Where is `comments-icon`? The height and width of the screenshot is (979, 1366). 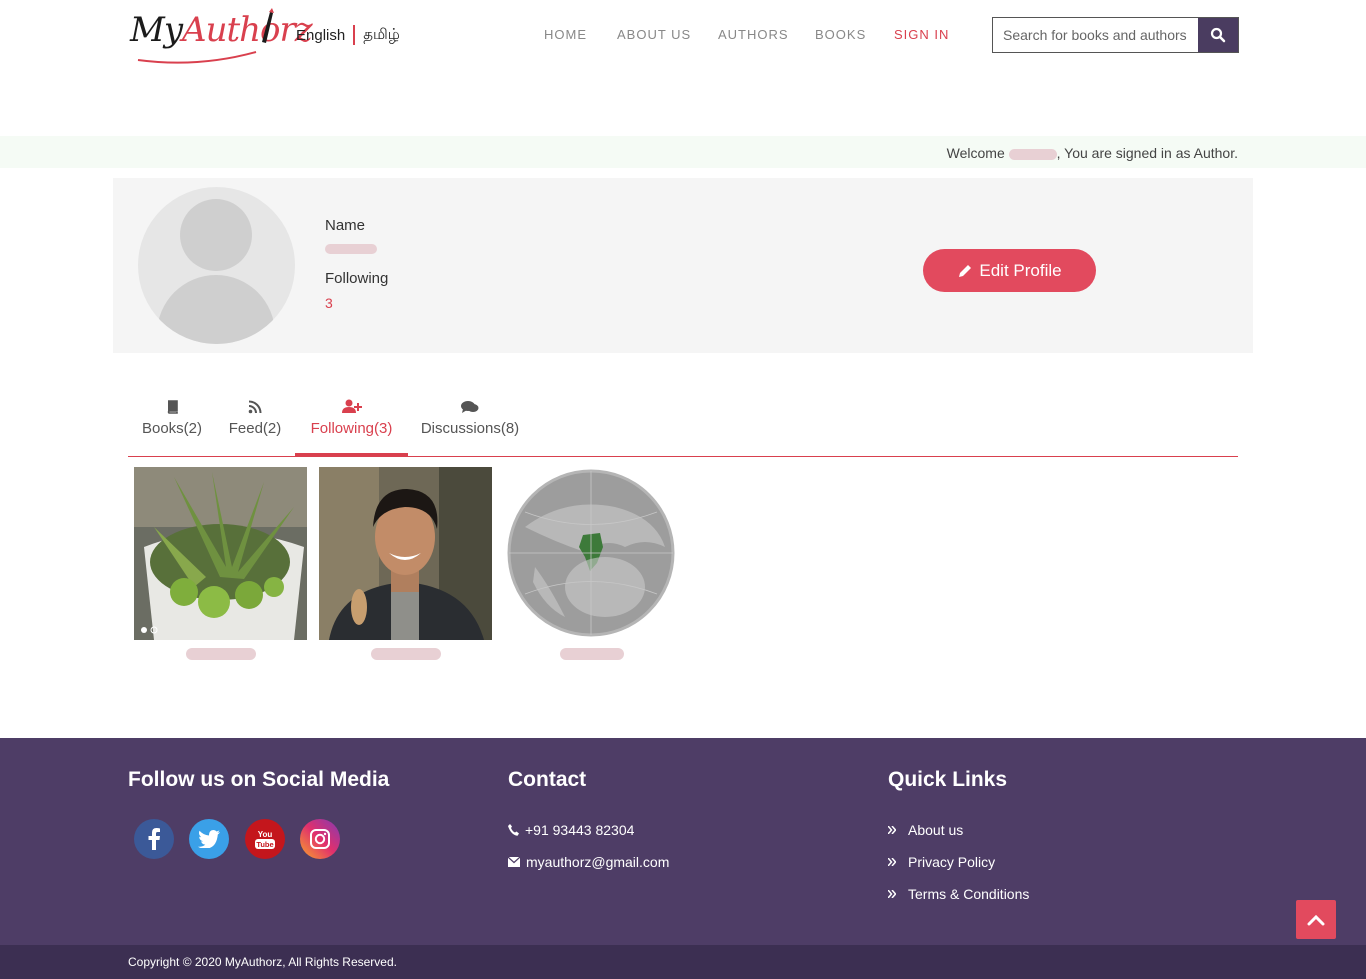 comments-icon is located at coordinates (470, 407).